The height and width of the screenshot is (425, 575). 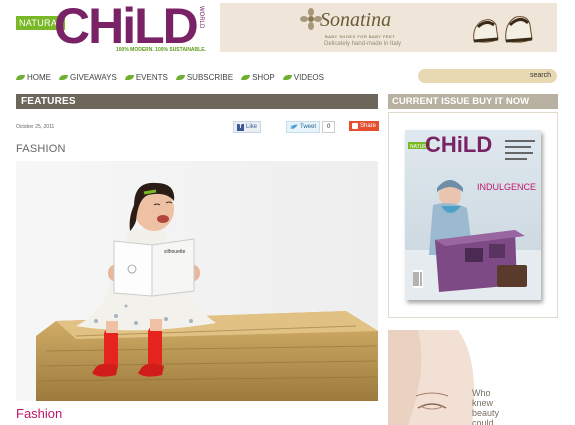 I want to click on nav-label: VIDEOS, so click(x=308, y=77).